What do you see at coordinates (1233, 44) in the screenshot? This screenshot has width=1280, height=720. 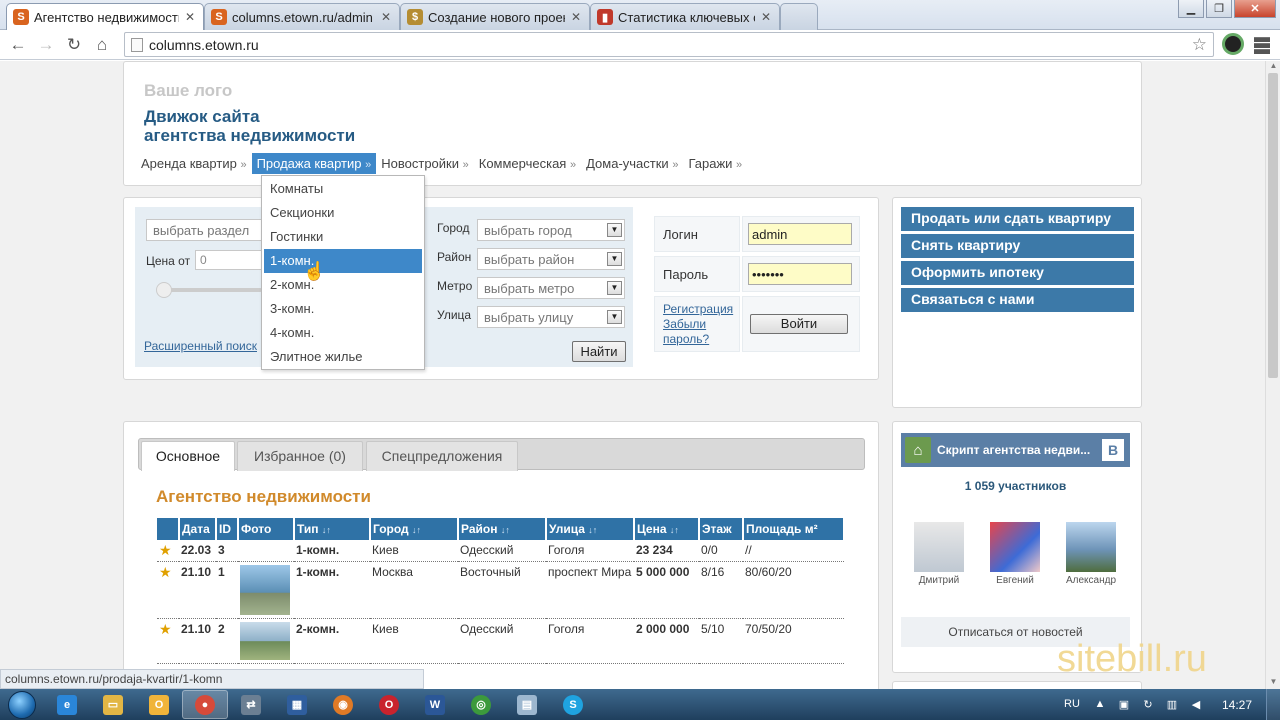 I see `extension-icon` at bounding box center [1233, 44].